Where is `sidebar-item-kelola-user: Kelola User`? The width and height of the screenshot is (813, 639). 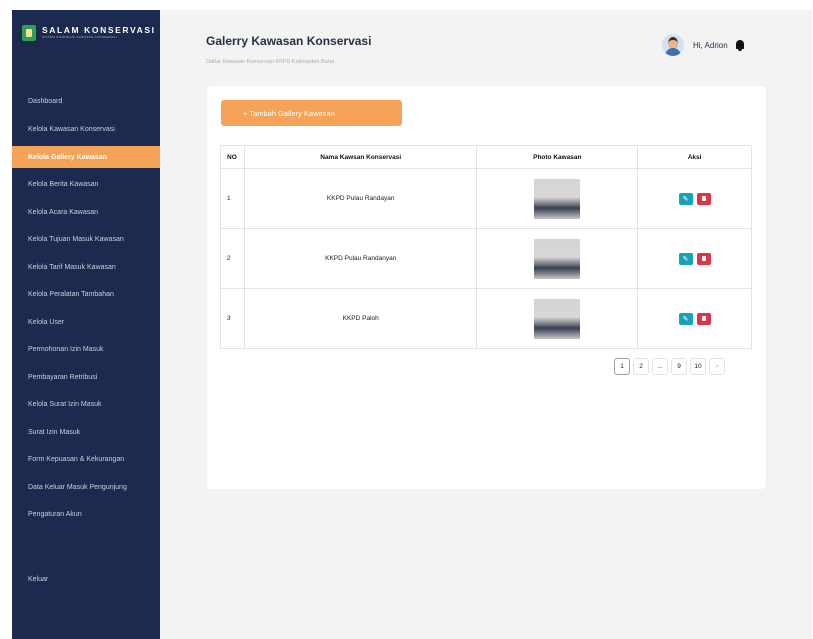
sidebar-item-kelola-user: Kelola User is located at coordinates (86, 323).